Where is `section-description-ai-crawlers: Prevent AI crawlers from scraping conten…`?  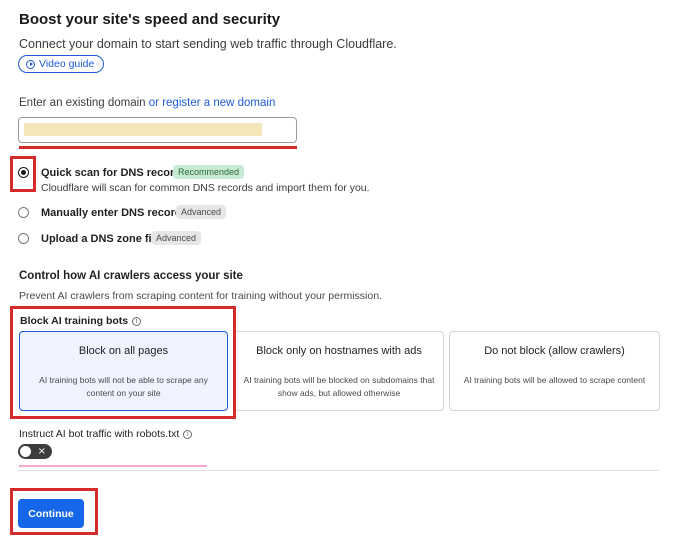
section-description-ai-crawlers: Prevent AI crawlers from scraping conten… is located at coordinates (200, 296).